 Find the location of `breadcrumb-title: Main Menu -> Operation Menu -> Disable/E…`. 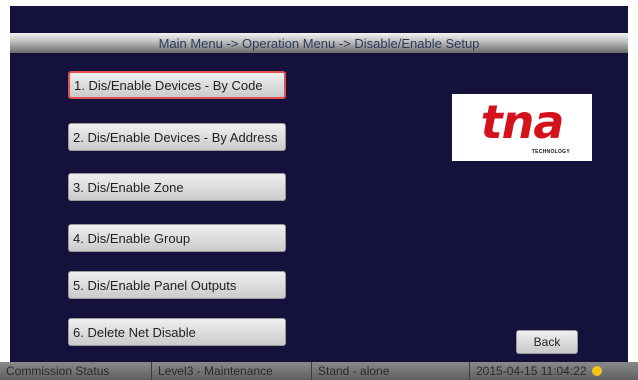

breadcrumb-title: Main Menu -> Operation Menu -> Disable/E… is located at coordinates (319, 43).